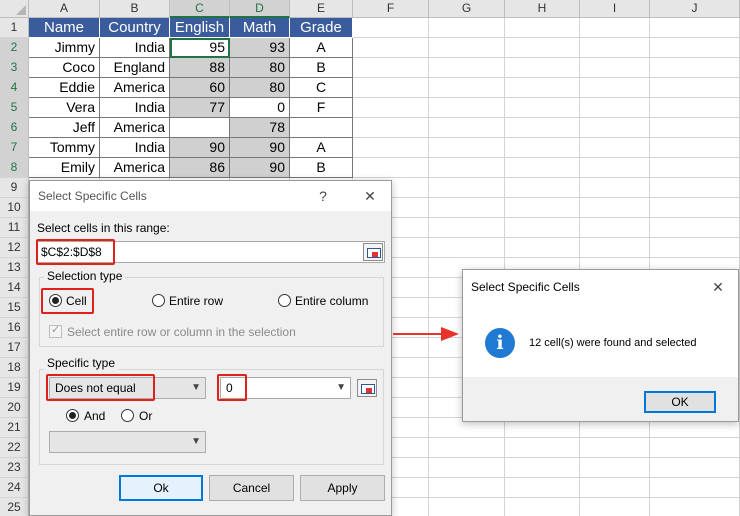  Describe the element at coordinates (260, 128) in the screenshot. I see `table-cell: 78` at that location.